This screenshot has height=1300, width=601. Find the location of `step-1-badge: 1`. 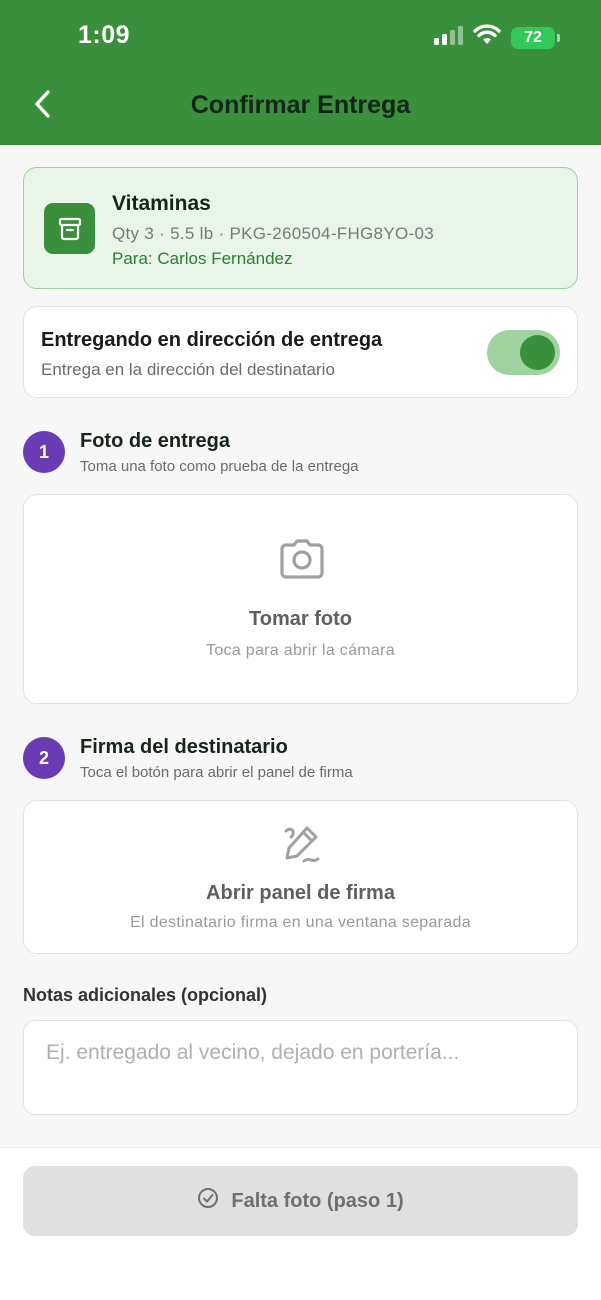

step-1-badge: 1 is located at coordinates (44, 452).